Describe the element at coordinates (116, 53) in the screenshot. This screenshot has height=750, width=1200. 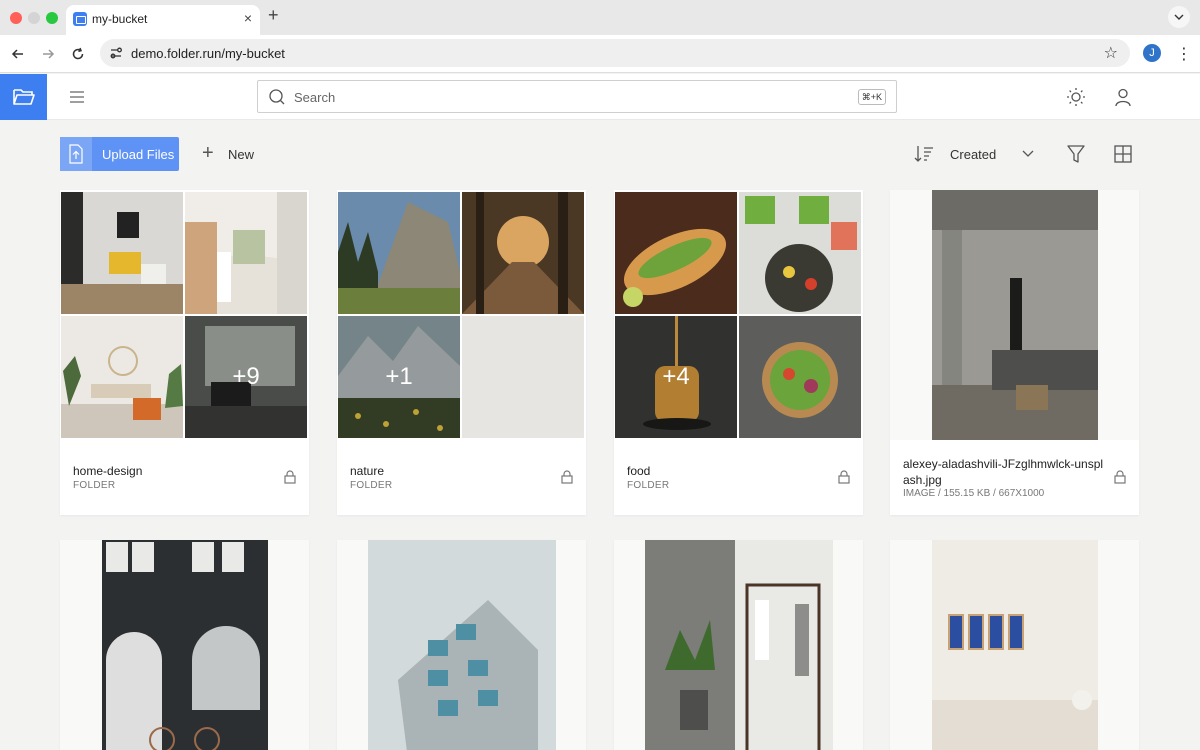
I see `site-settings-icon` at that location.